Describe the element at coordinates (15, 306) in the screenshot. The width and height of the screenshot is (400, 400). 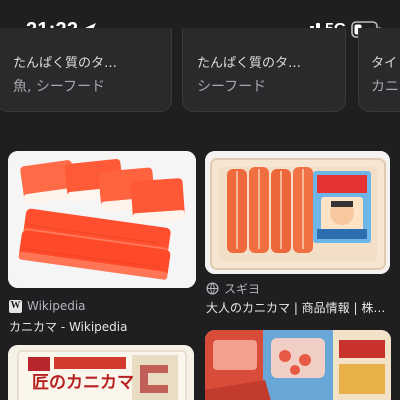
I see `wikipedia-icon: W` at that location.